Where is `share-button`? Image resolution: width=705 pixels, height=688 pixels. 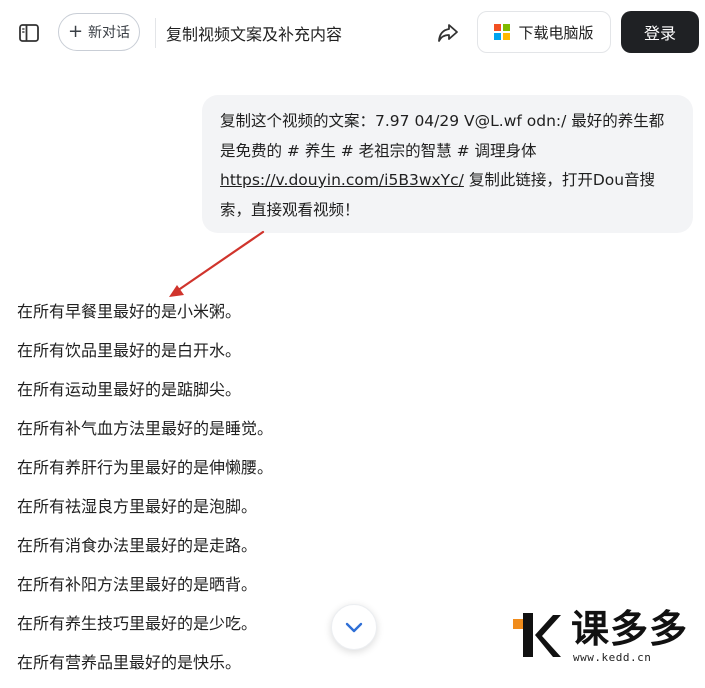 share-button is located at coordinates (448, 33).